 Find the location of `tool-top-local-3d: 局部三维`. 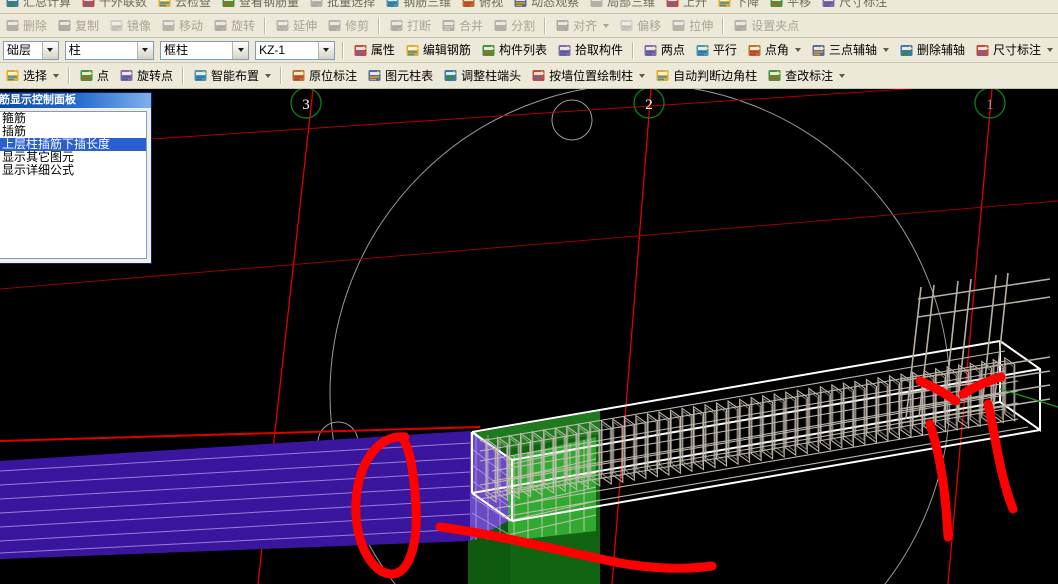

tool-top-local-3d: 局部三维 is located at coordinates (622, 6).